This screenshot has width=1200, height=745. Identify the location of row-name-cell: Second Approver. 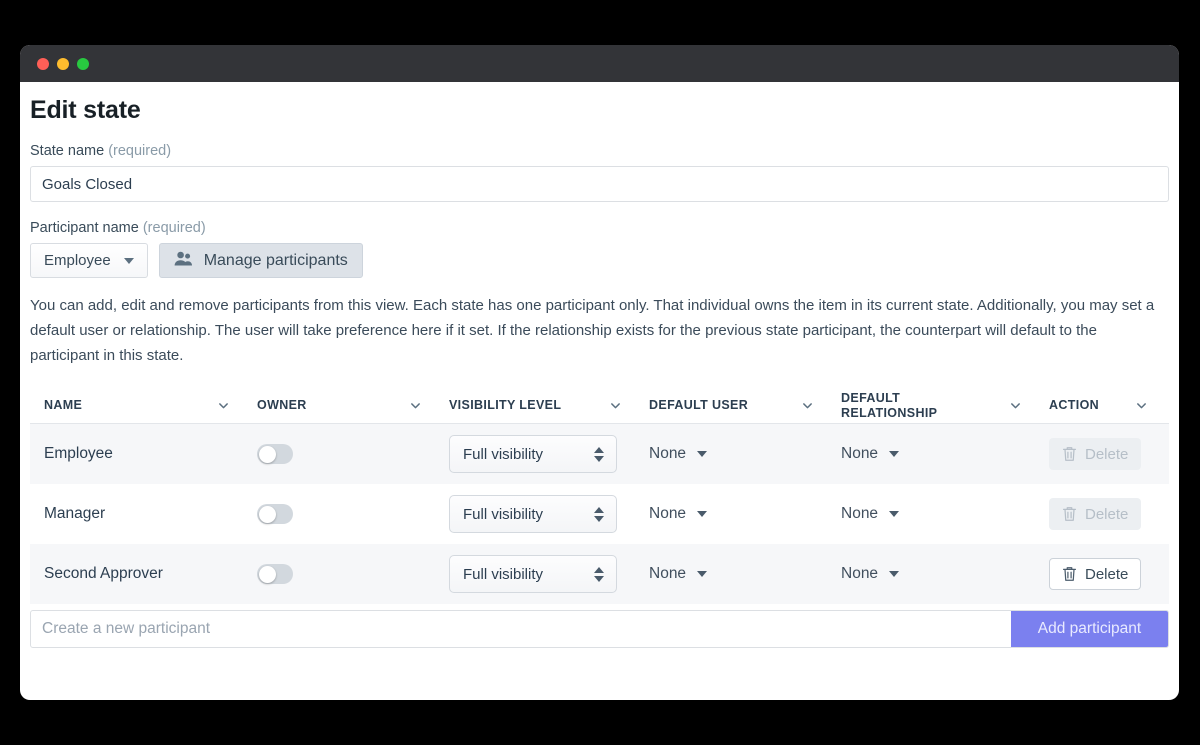
(136, 574).